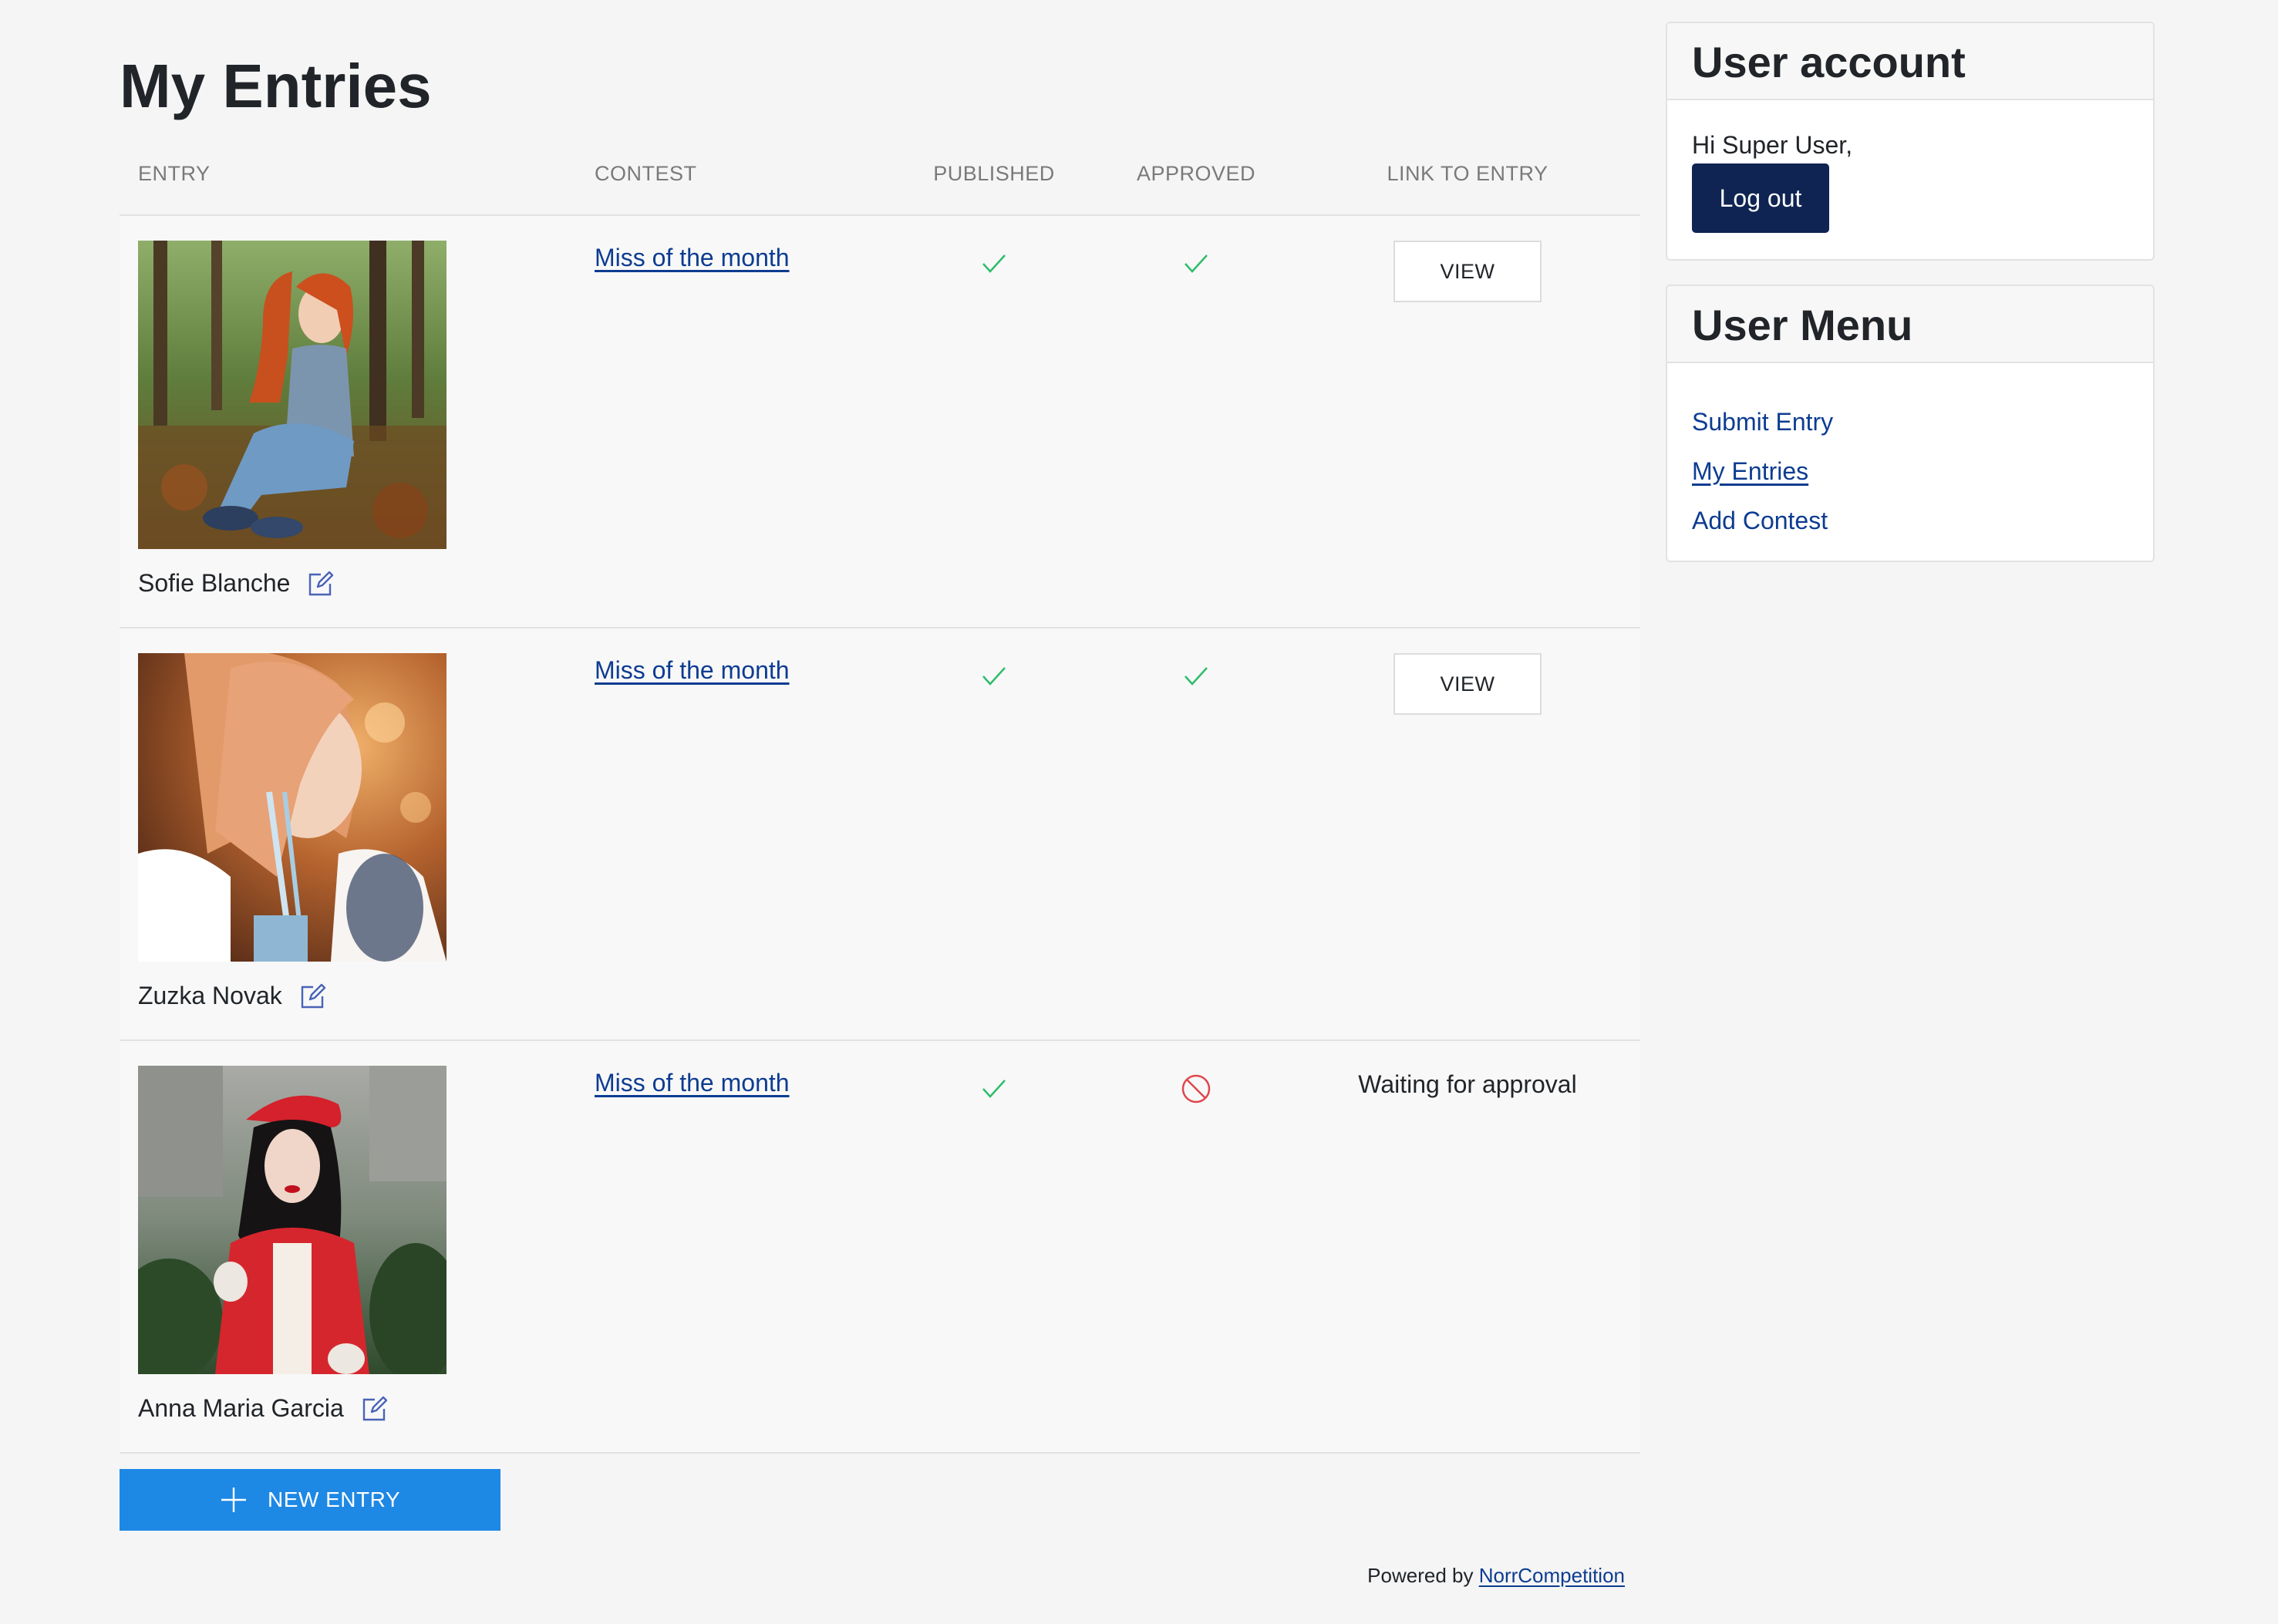 This screenshot has width=2278, height=1624. What do you see at coordinates (1910, 61) in the screenshot?
I see `user-account-title: User account` at bounding box center [1910, 61].